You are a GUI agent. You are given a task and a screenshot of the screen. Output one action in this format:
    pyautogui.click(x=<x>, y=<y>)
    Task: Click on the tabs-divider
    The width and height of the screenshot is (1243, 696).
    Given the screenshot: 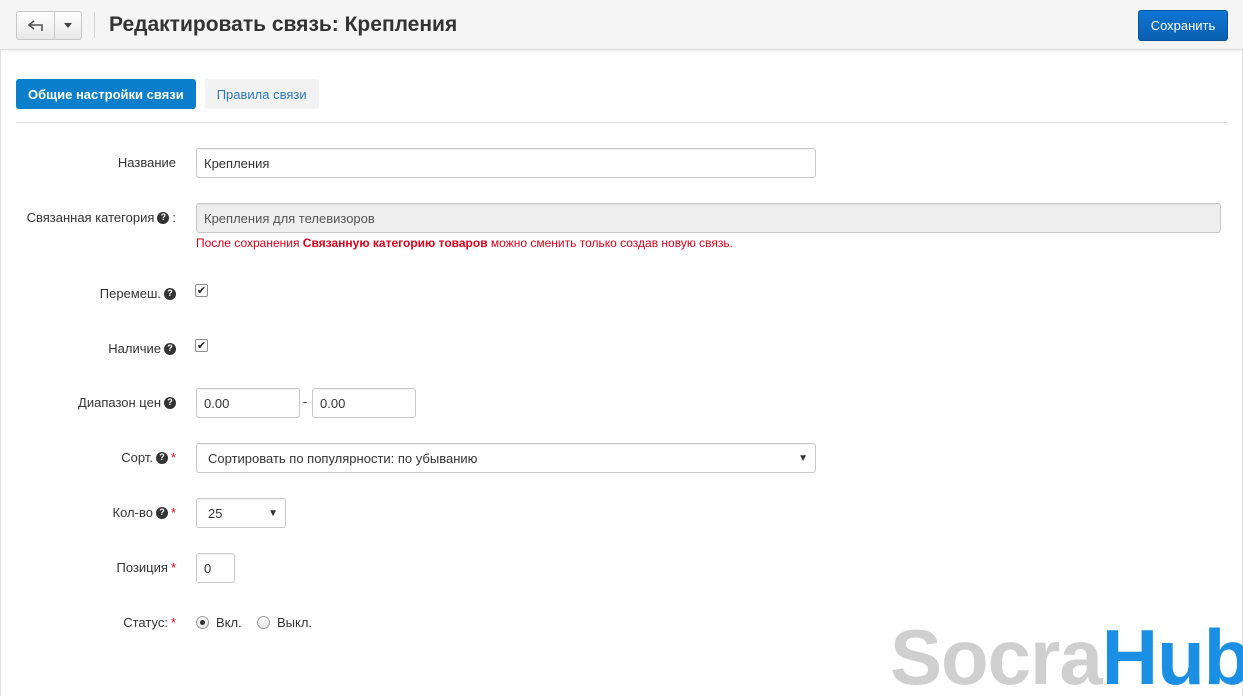 What is the action you would take?
    pyautogui.click(x=621, y=122)
    